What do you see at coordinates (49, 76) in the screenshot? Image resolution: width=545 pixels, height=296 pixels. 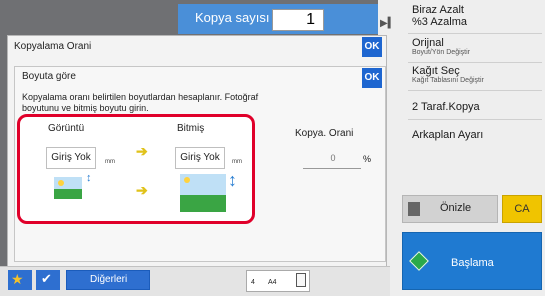 I see `dialog-subtitle: Boyuta göre` at bounding box center [49, 76].